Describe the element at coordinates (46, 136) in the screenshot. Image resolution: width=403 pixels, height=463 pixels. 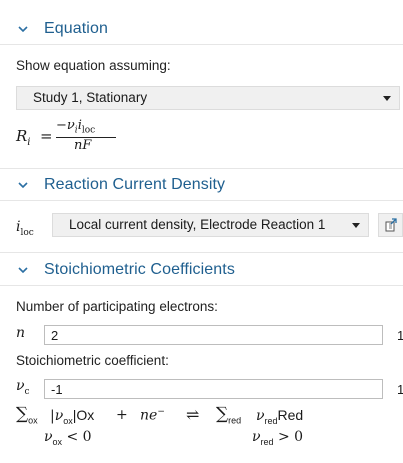
I see `eq-equals: =` at that location.